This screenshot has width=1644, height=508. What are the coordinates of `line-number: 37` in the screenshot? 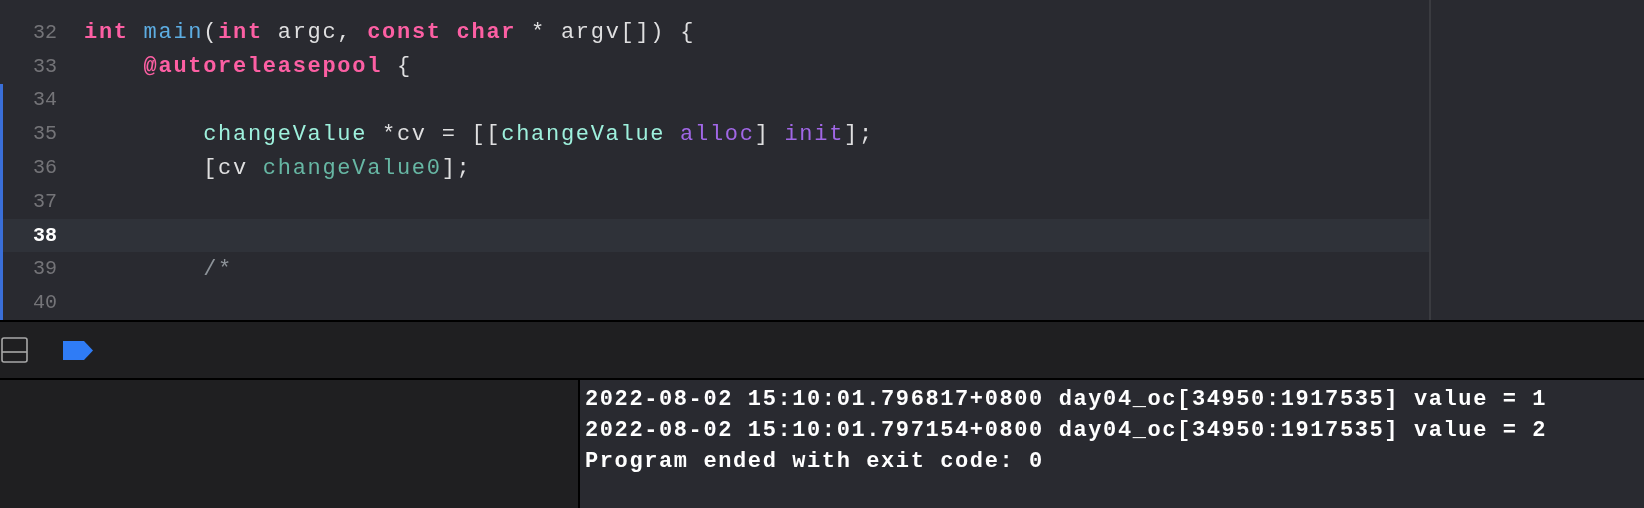 It's located at (44, 201).